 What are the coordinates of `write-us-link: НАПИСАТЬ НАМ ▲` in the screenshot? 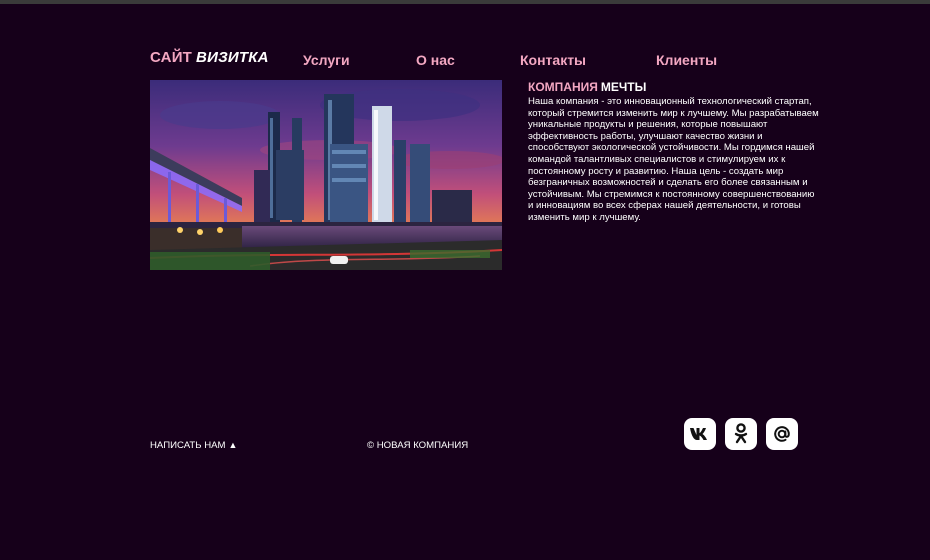 It's located at (193, 445).